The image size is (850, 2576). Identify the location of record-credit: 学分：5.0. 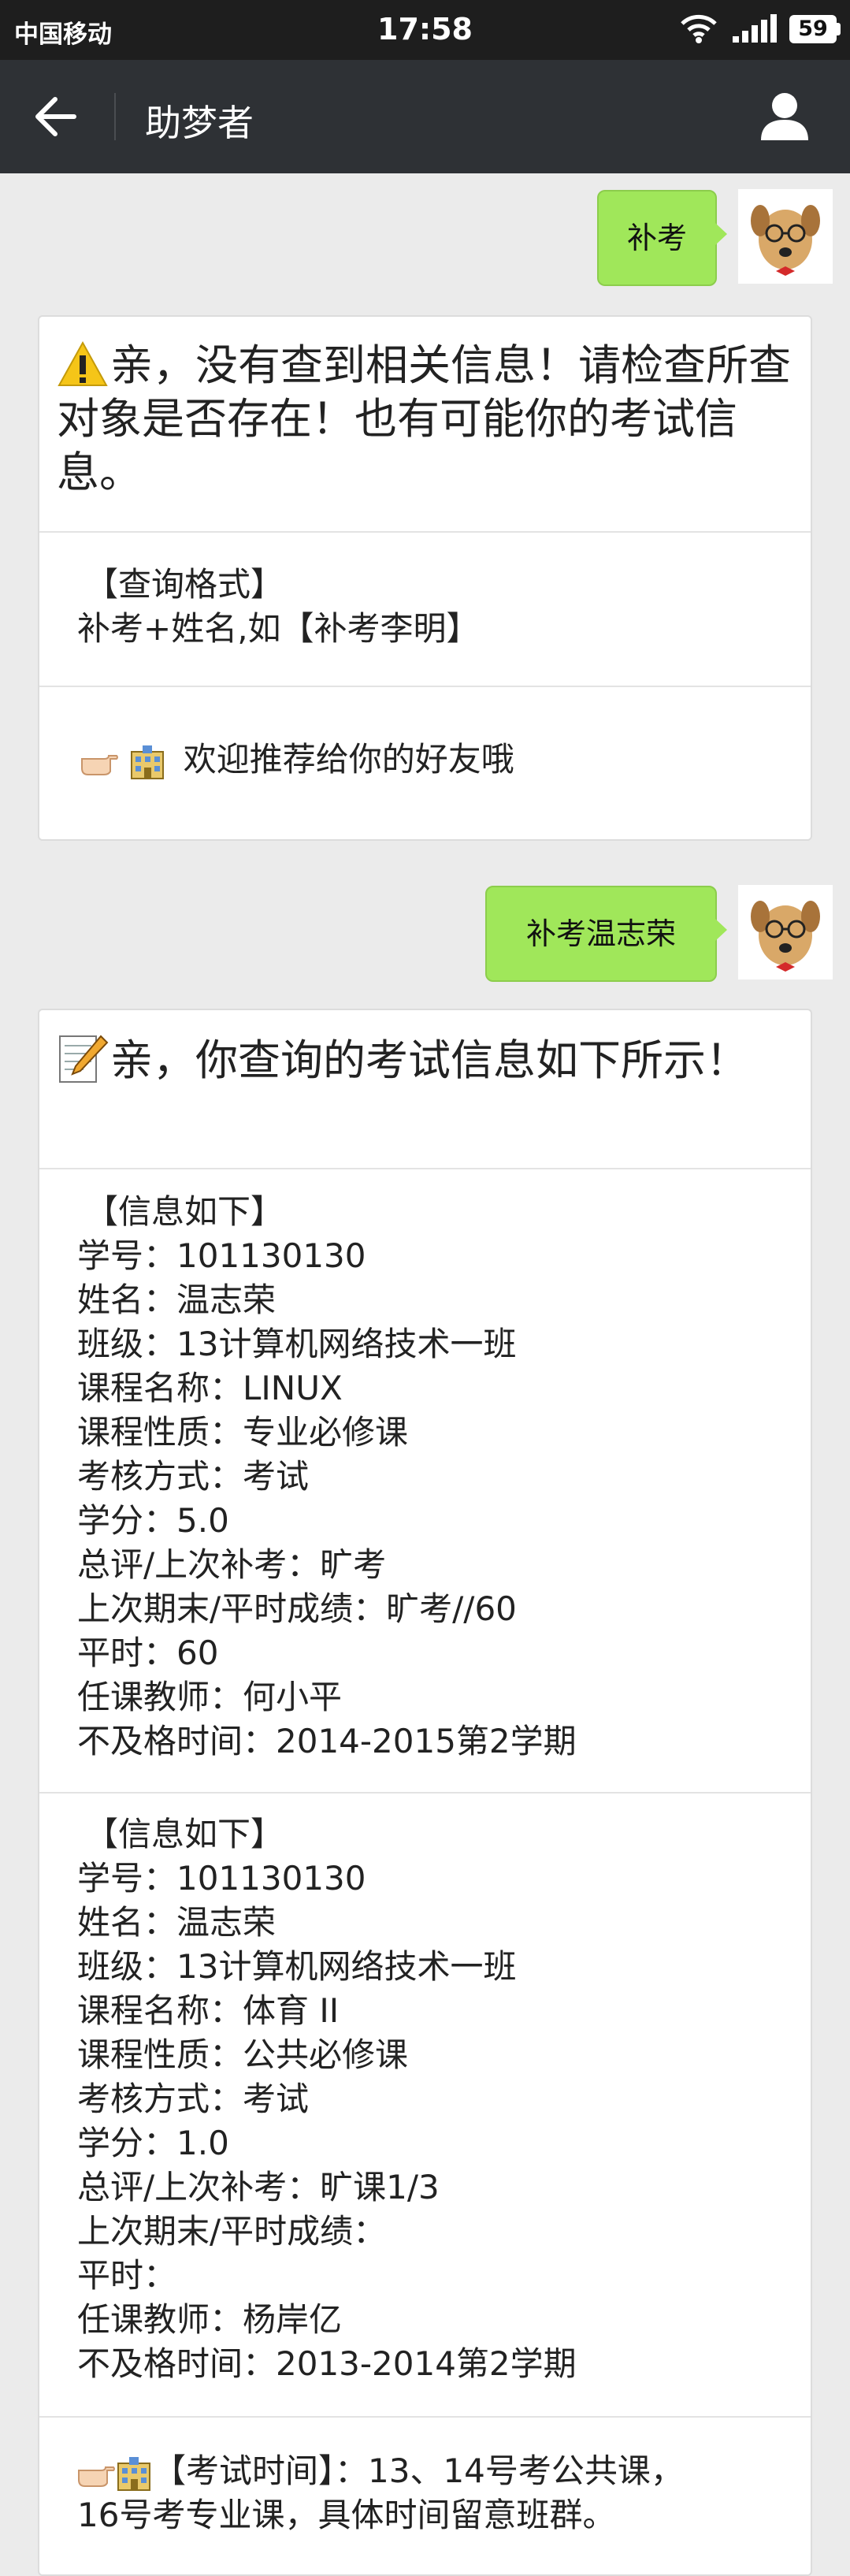
(153, 1520).